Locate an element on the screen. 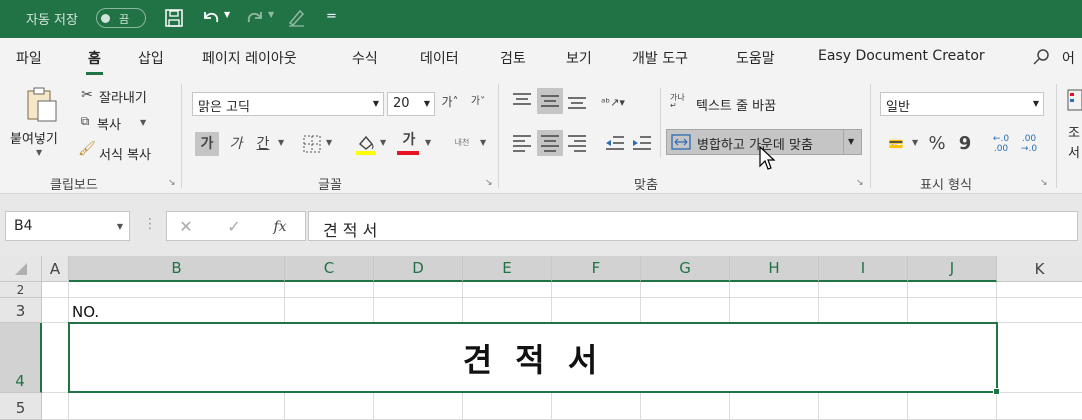 The width and height of the screenshot is (1082, 420). row-header-3: 3 is located at coordinates (21, 310).